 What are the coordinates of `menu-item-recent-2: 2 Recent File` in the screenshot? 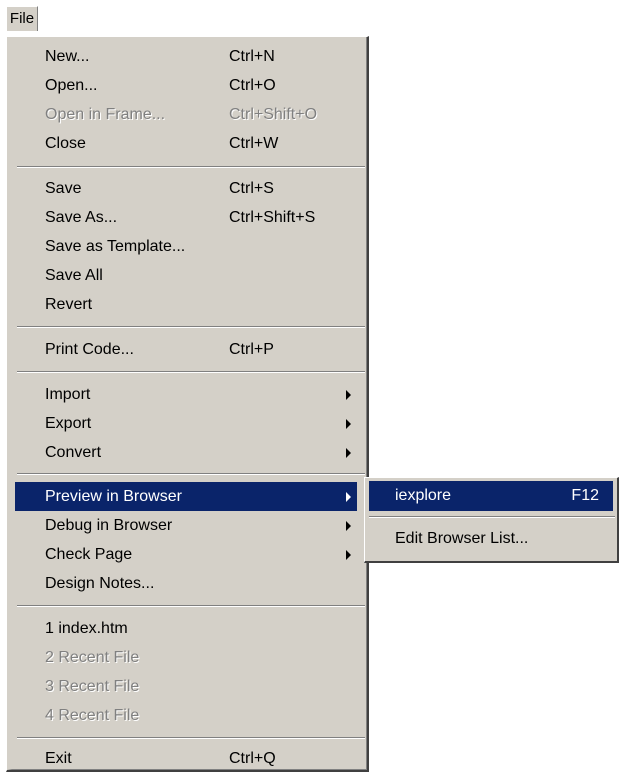 It's located at (186, 657).